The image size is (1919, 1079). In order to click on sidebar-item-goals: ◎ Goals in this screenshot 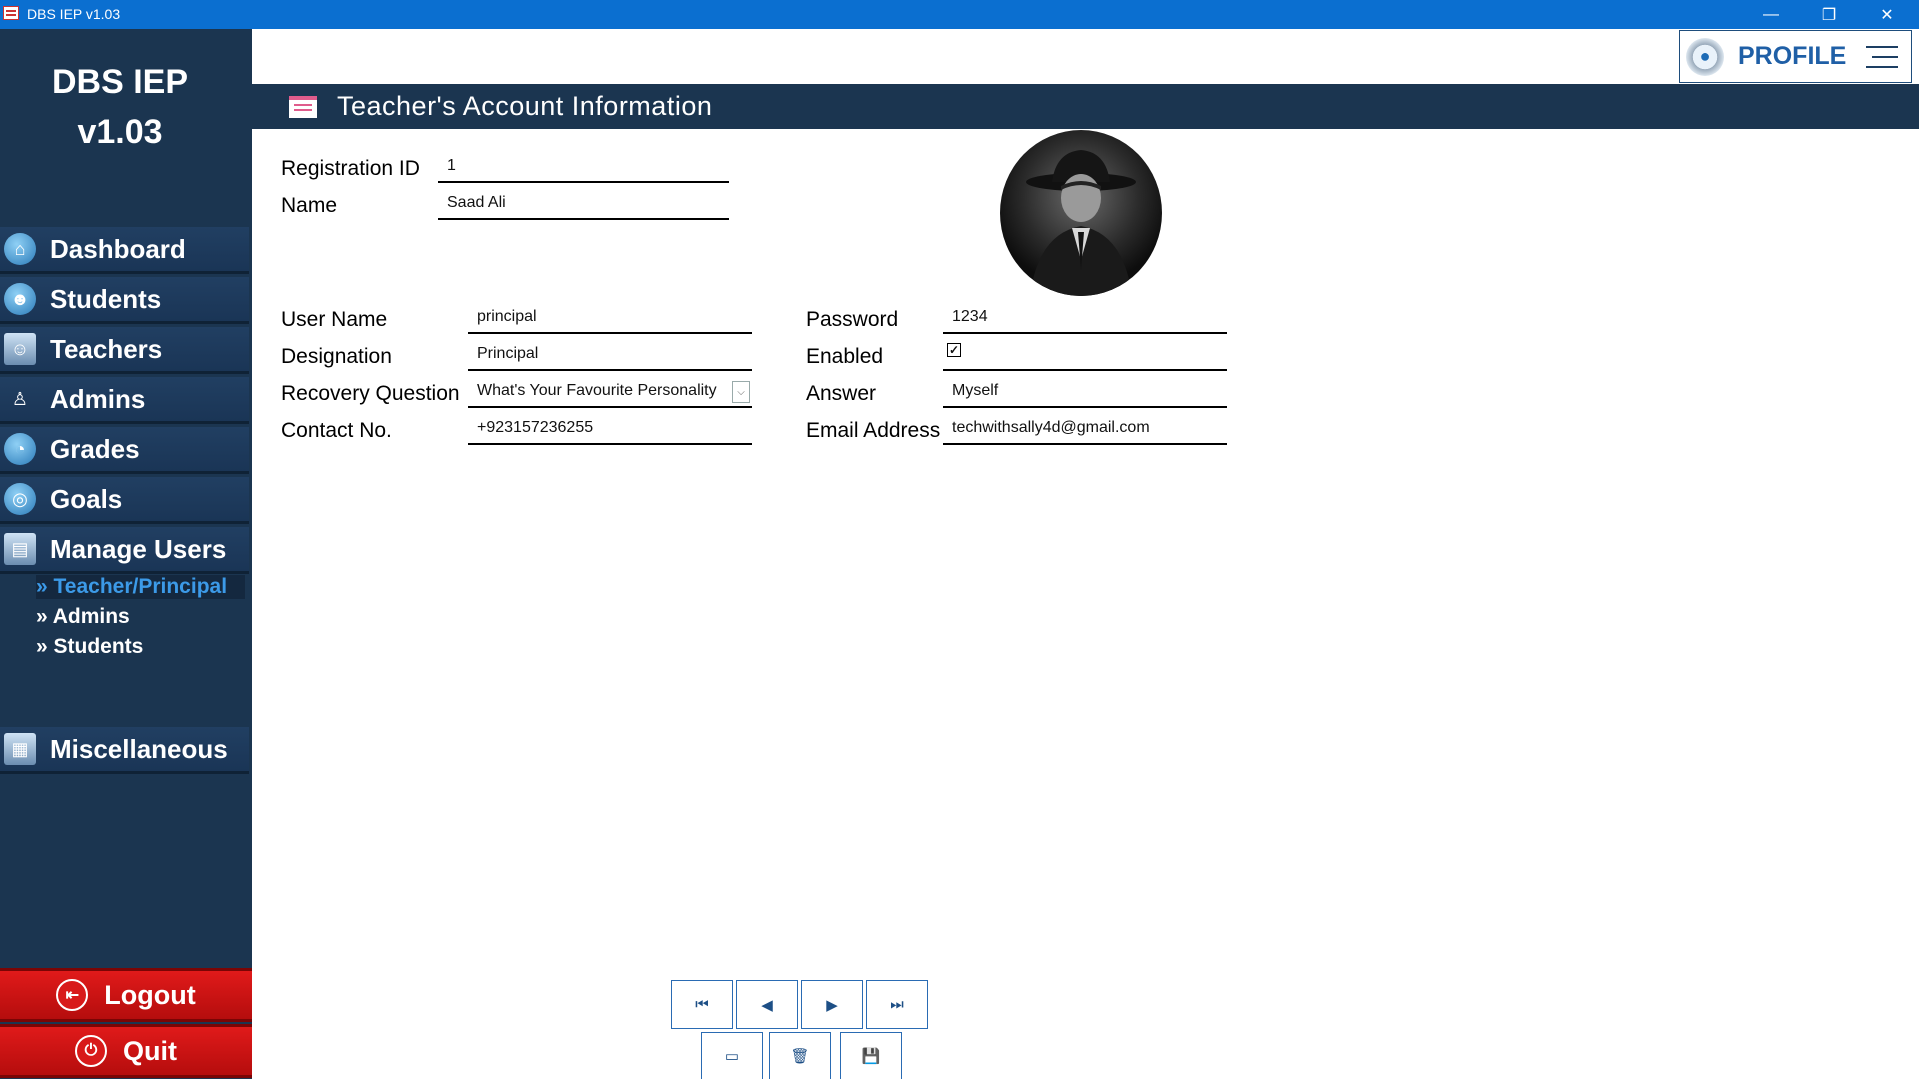, I will do `click(124, 500)`.